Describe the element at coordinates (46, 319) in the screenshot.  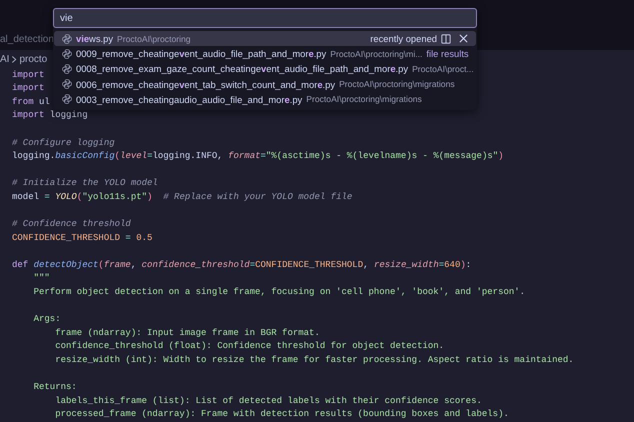
I see `code-line: Args:` at that location.